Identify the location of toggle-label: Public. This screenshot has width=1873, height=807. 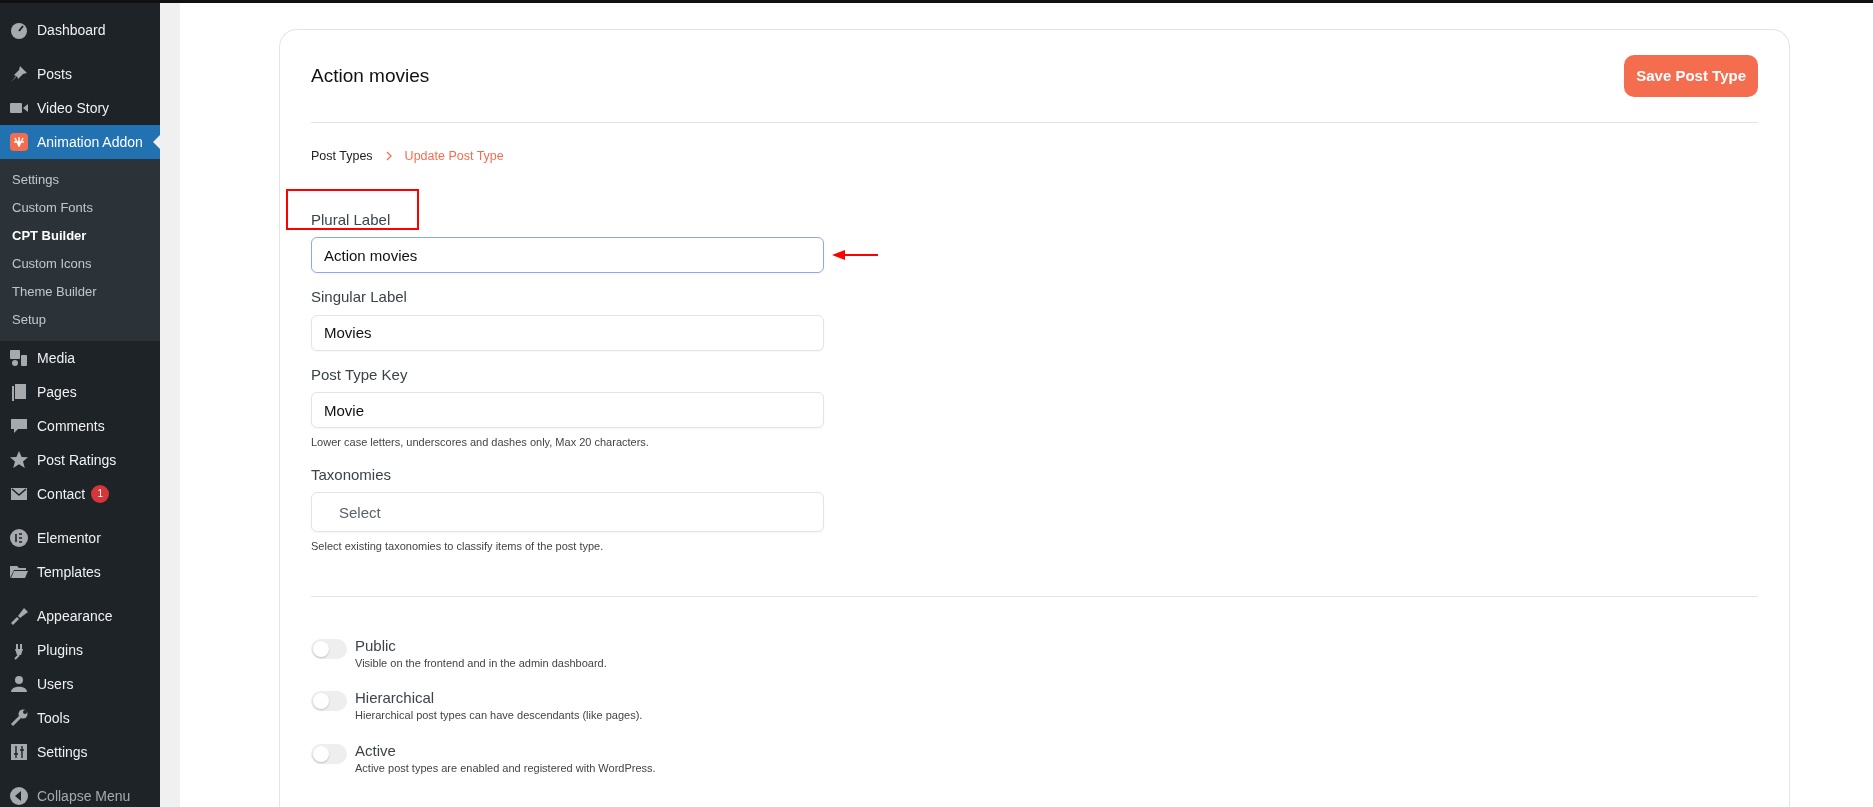
(376, 645).